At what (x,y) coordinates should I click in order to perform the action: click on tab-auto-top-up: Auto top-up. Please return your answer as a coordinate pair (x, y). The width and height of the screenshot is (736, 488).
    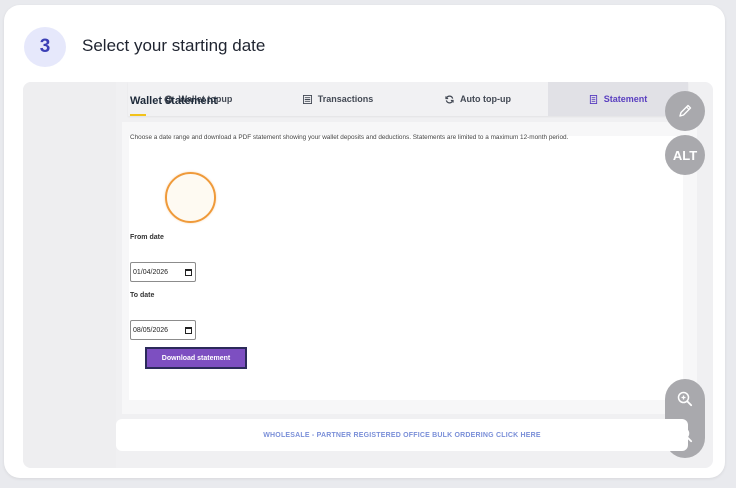
    Looking at the image, I should click on (478, 99).